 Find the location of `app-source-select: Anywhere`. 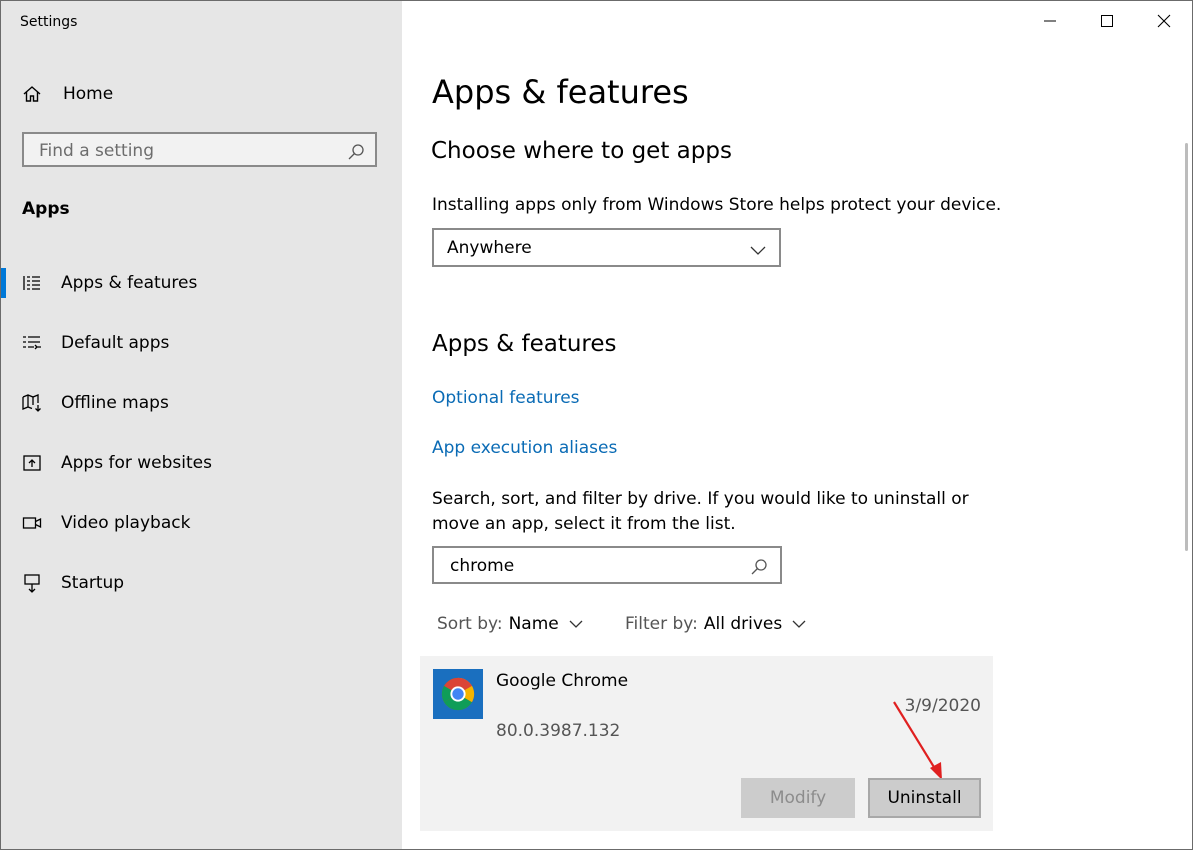

app-source-select: Anywhere is located at coordinates (606, 247).